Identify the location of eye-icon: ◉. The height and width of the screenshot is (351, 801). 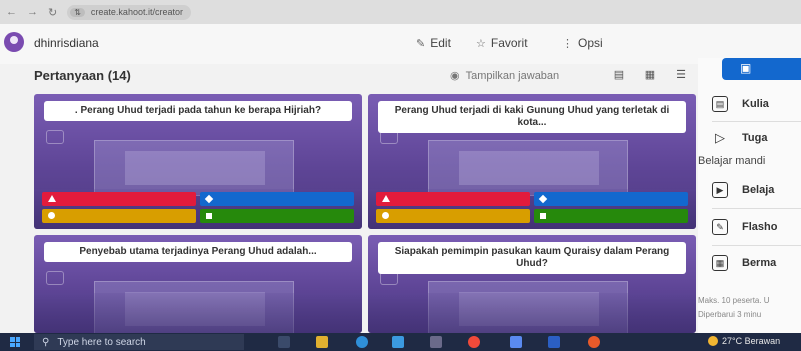
(455, 76).